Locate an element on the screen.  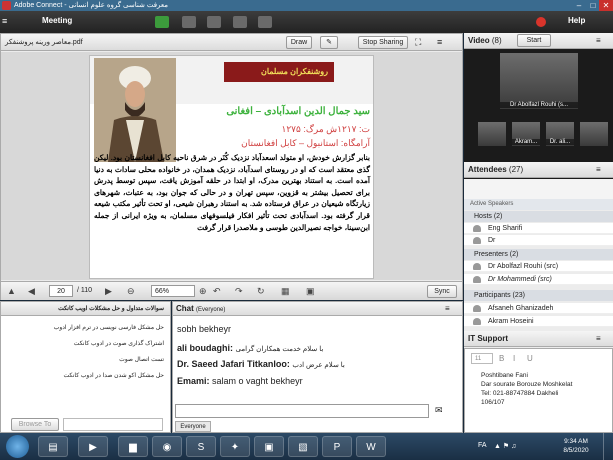
attendee-row: Dr Abolfazl Rouhi (src) is located at coordinates (538, 266).